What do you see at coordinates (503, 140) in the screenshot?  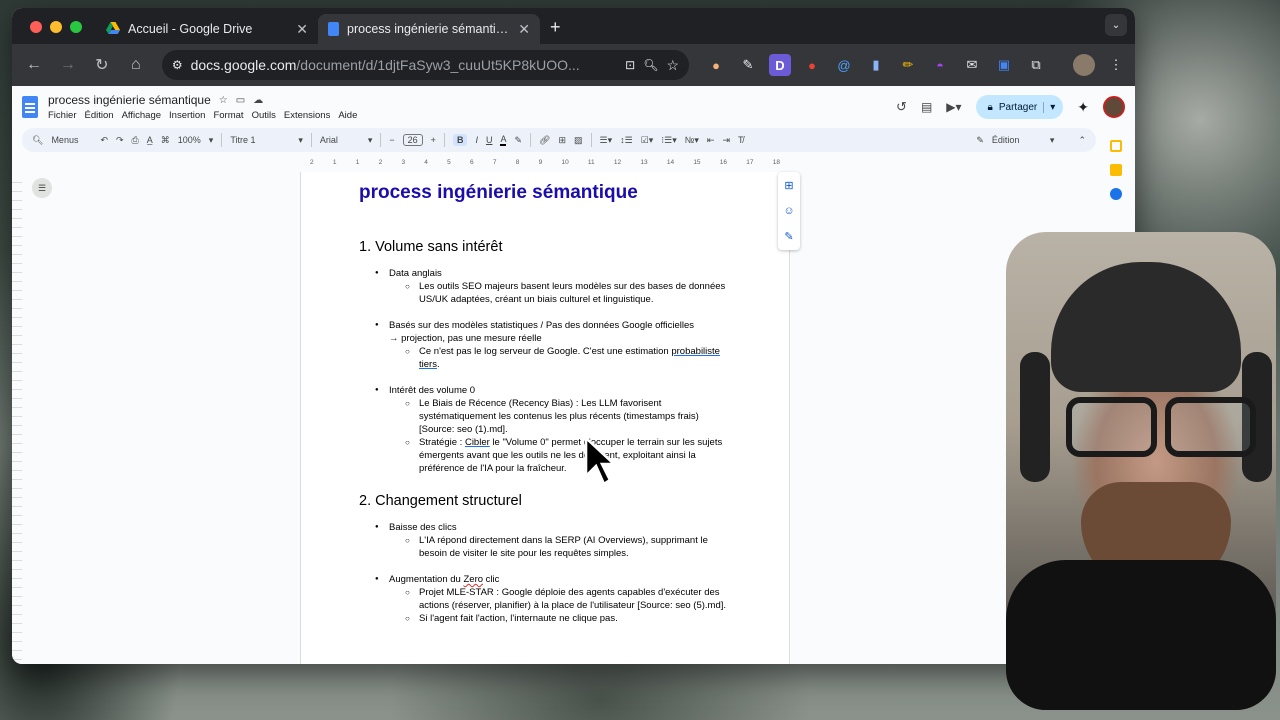 I see `text-color-icon: A` at bounding box center [503, 140].